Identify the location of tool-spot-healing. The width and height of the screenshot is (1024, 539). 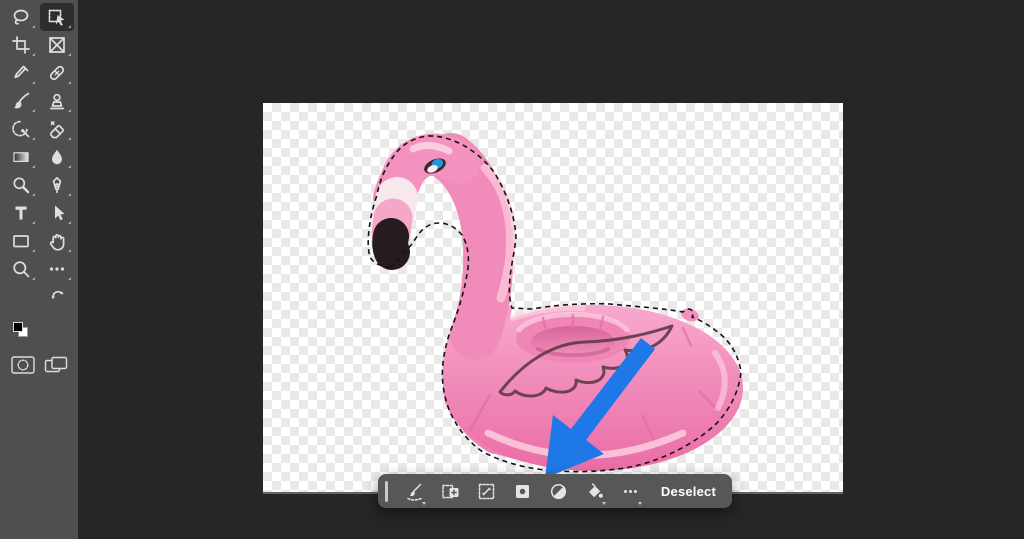
(57, 73).